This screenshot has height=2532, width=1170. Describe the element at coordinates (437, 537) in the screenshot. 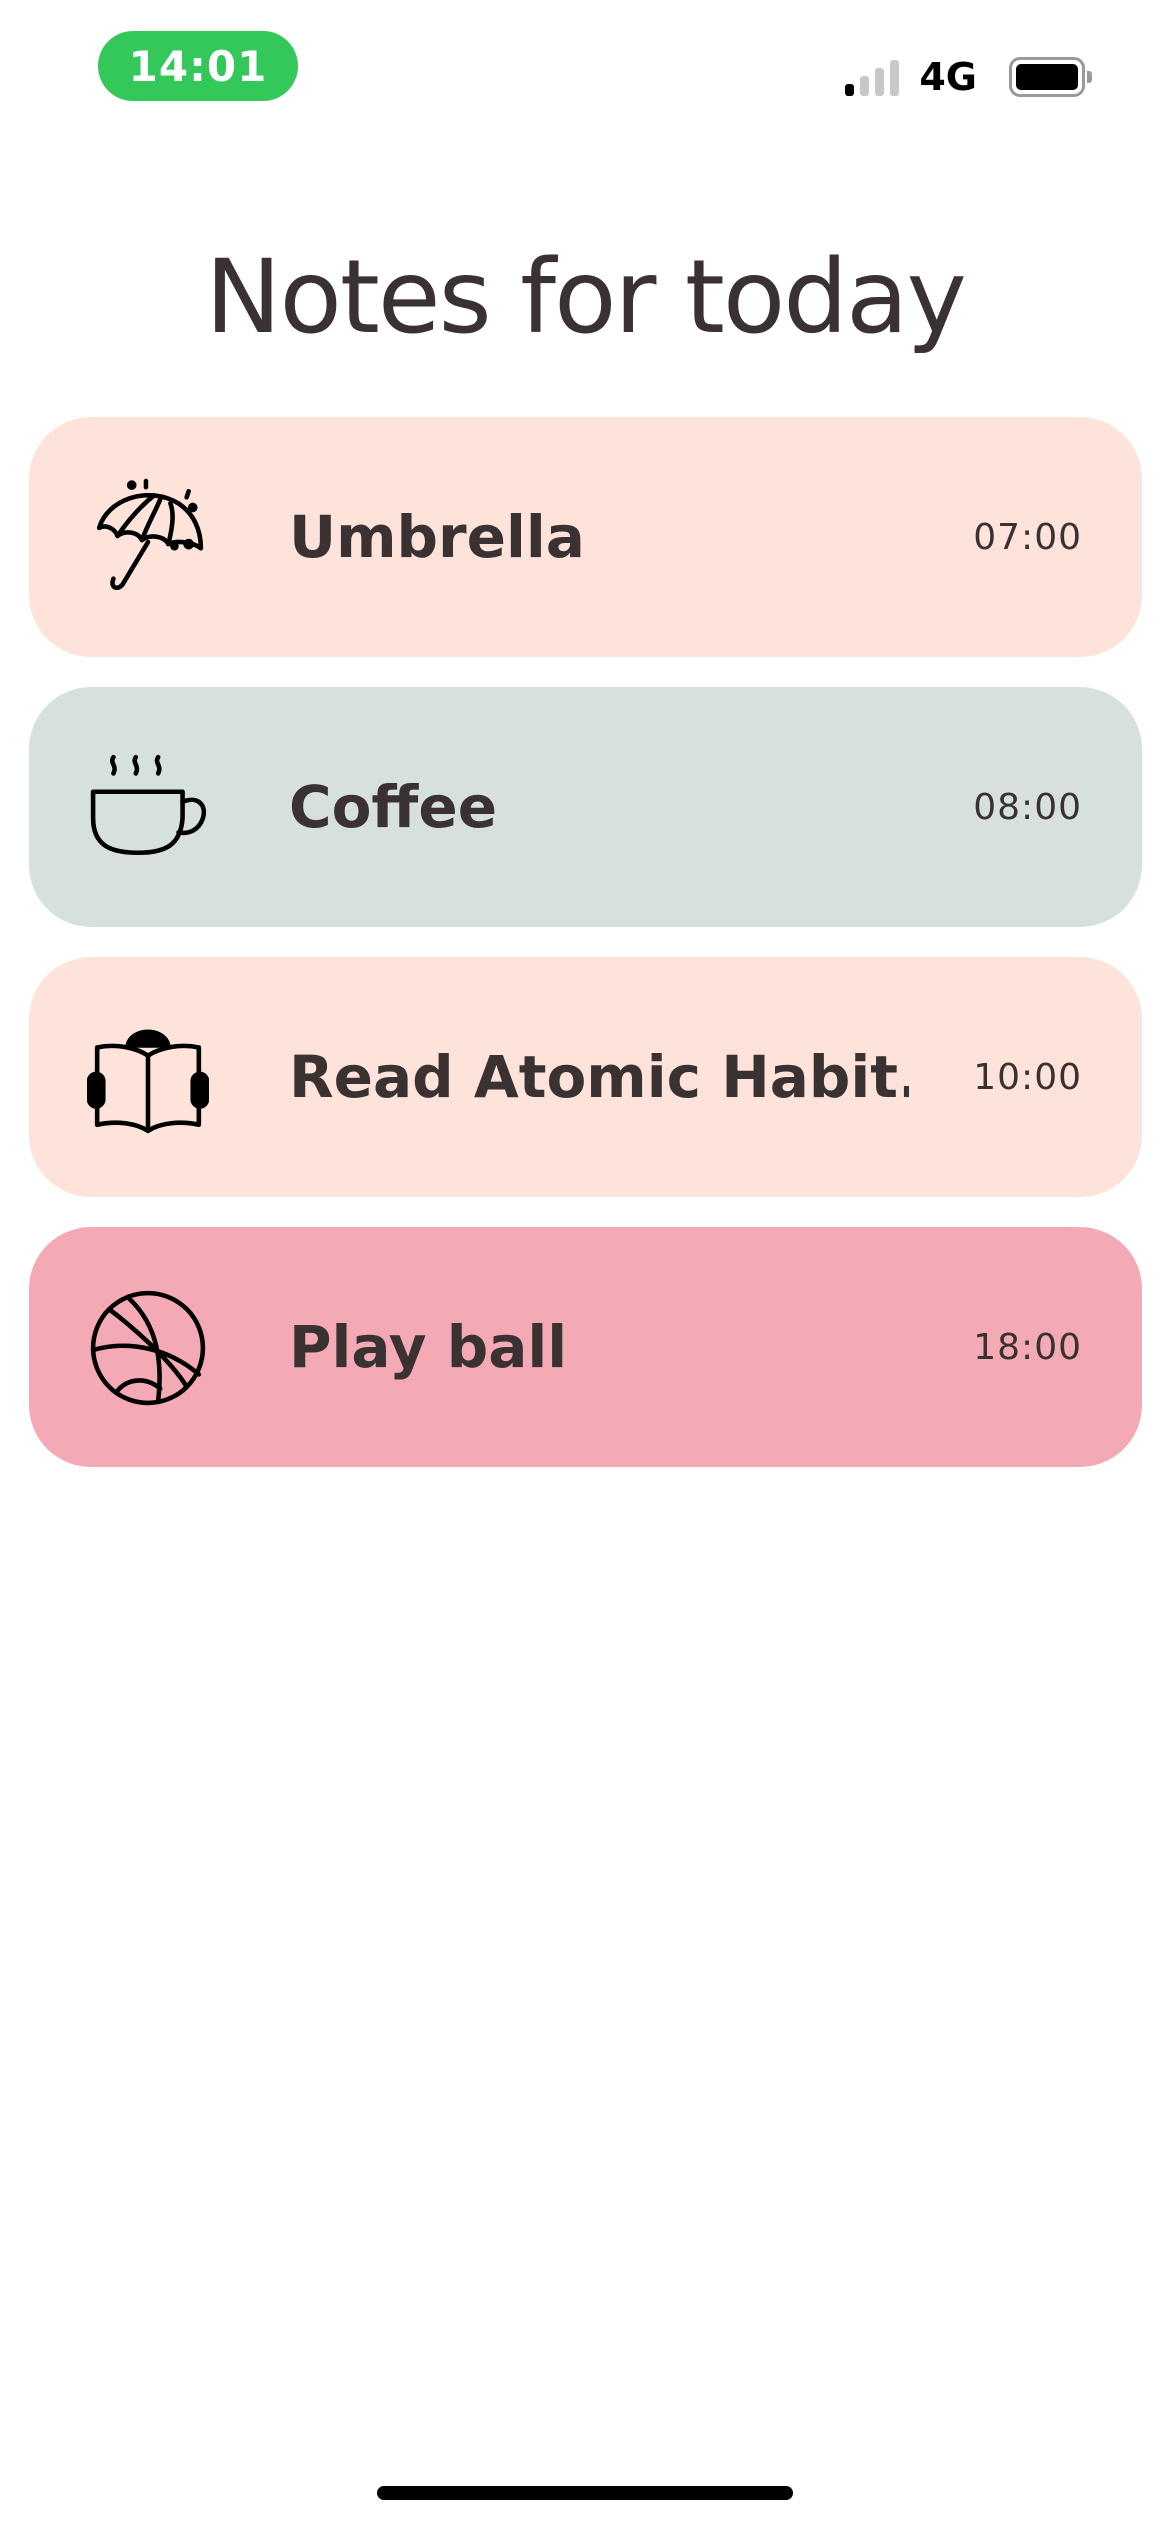

I see `note-title: Umbrella` at that location.